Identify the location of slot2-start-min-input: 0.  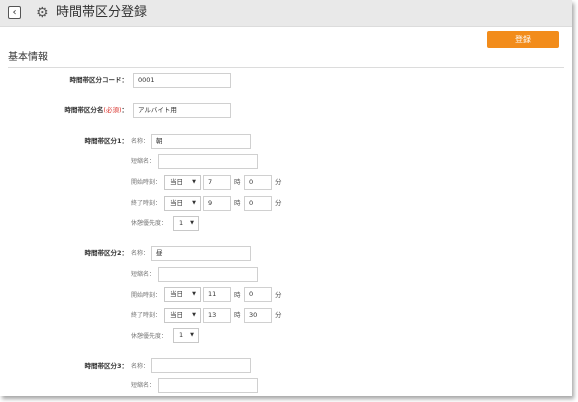
(258, 294).